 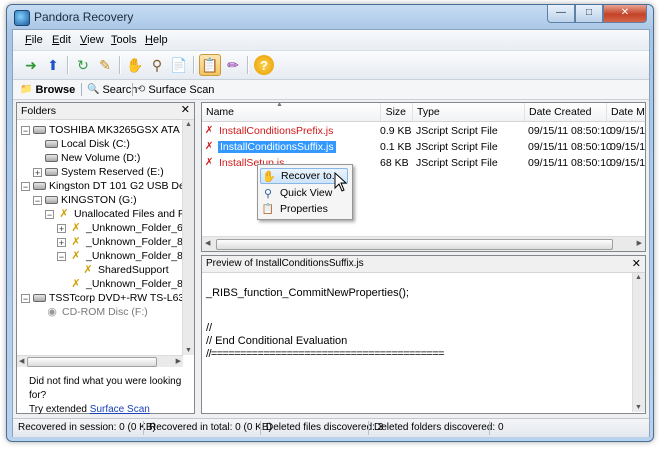 What do you see at coordinates (423, 264) in the screenshot?
I see `preview-header: Preview of InstallConditionsSuffix.js ✕` at bounding box center [423, 264].